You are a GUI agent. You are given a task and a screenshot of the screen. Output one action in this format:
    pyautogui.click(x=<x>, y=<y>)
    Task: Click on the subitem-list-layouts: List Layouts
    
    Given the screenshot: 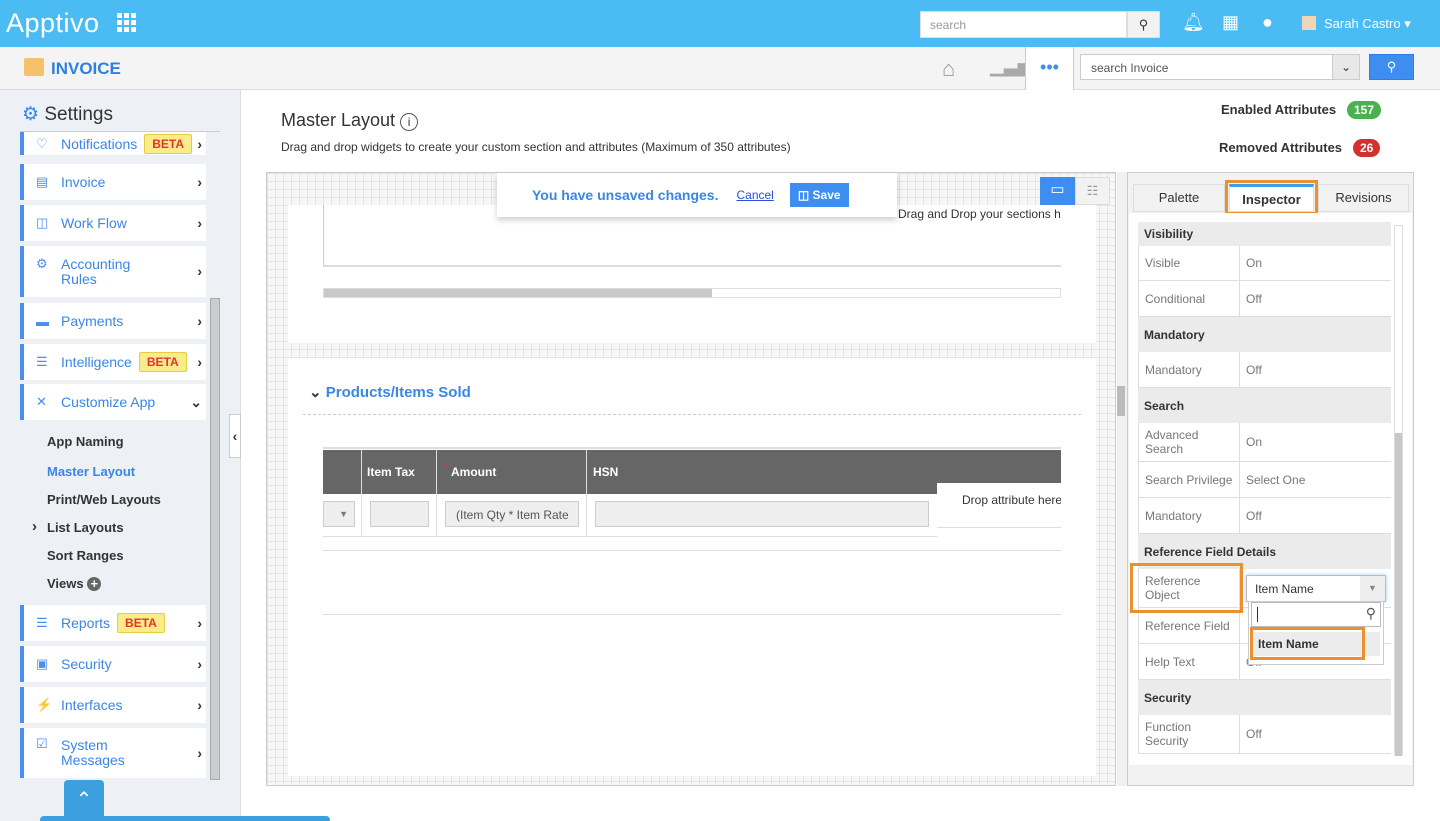 What is the action you would take?
    pyautogui.click(x=85, y=527)
    